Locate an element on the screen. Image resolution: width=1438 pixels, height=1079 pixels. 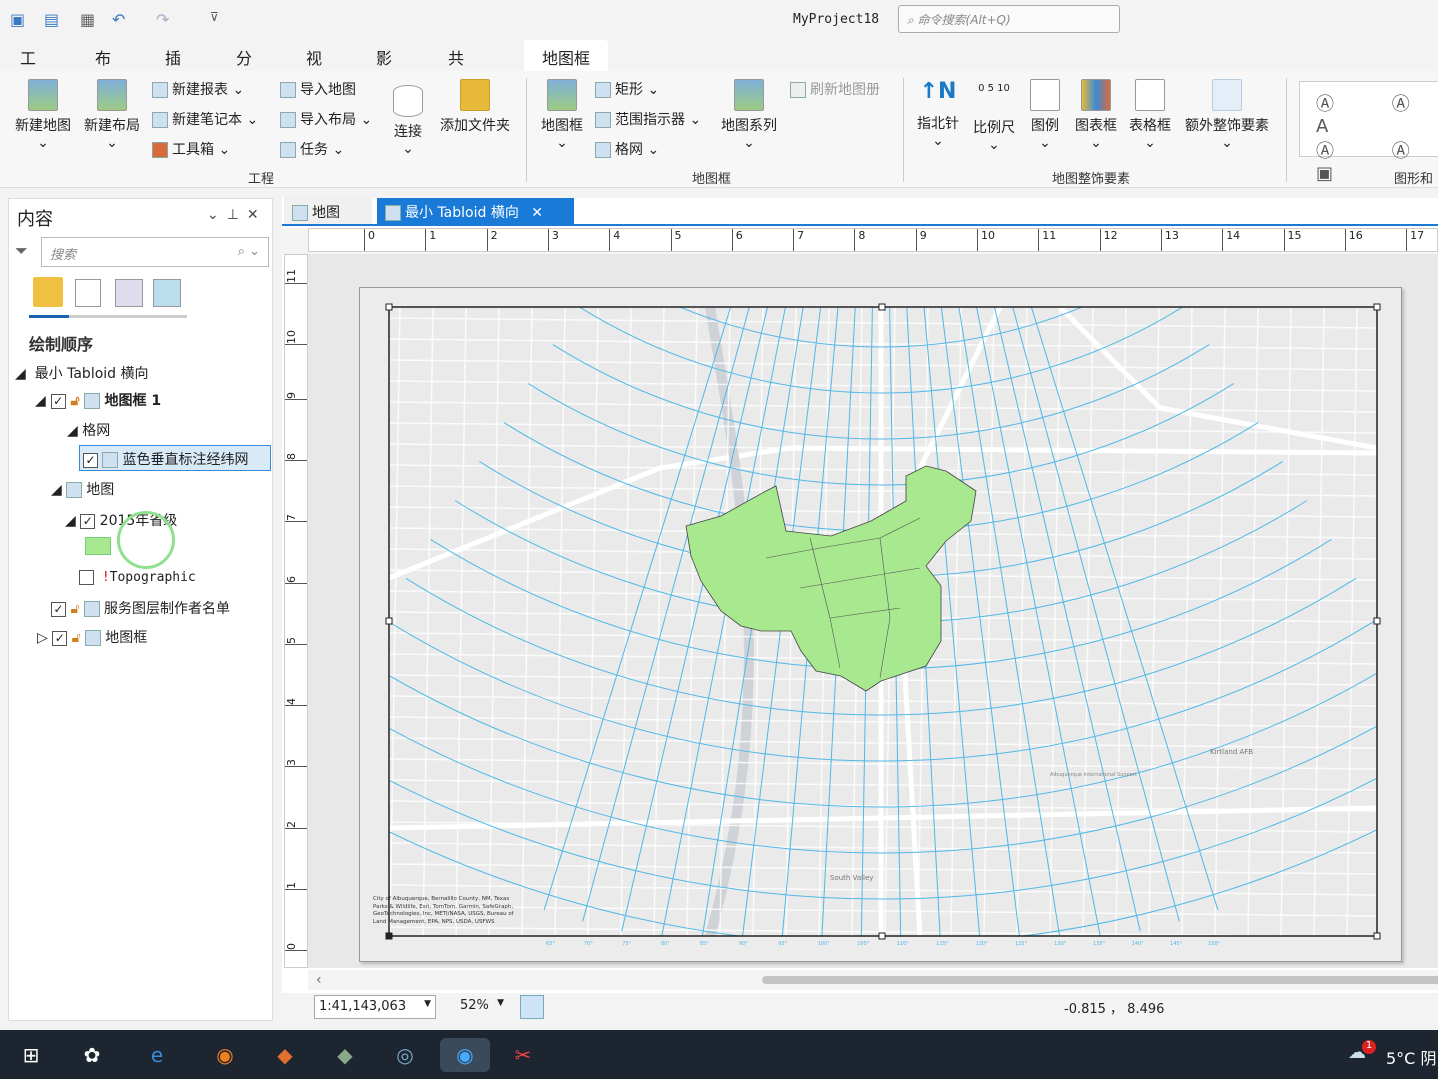
zoom-selector: 52% ▼ is located at coordinates (481, 1007).